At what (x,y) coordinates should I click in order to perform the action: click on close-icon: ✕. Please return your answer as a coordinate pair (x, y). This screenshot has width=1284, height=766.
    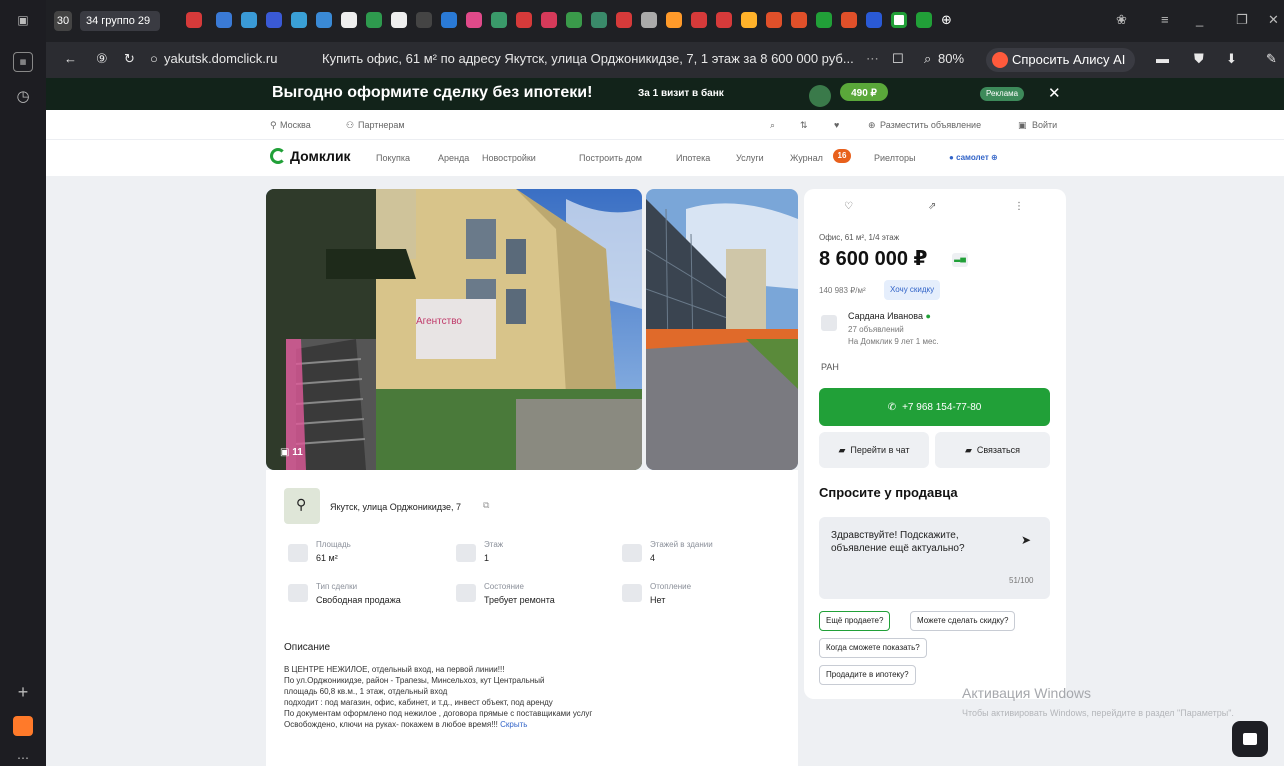
    Looking at the image, I should click on (1054, 93).